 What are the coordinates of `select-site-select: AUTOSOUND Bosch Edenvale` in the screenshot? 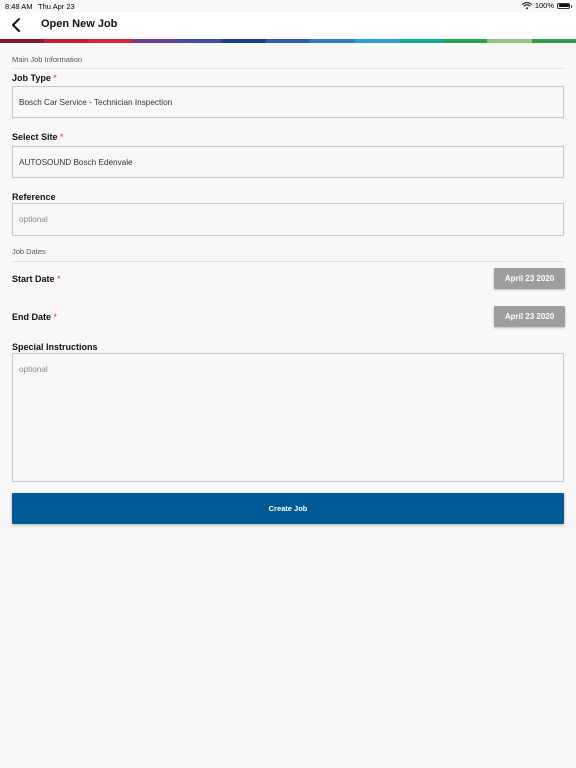 It's located at (288, 162).